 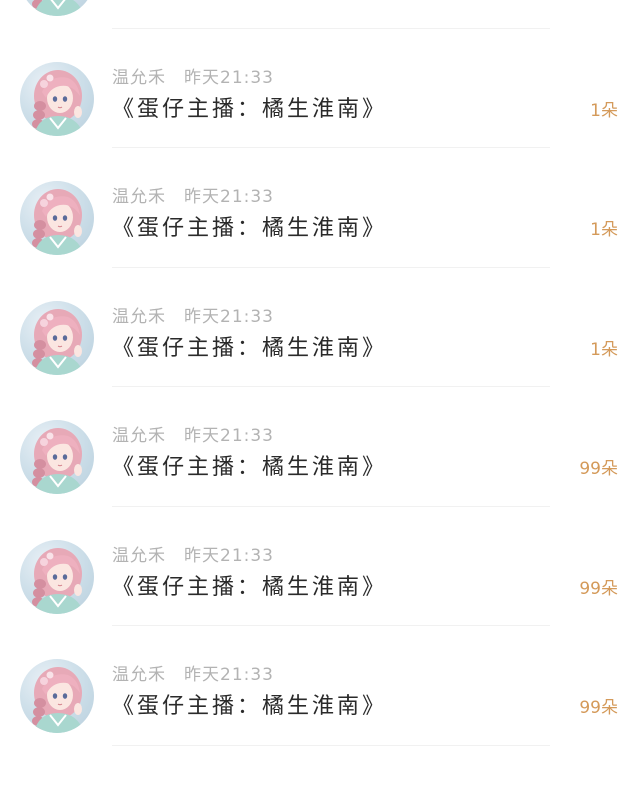 I want to click on gift-record-row: 温允禾昨天21:34 《蛋仔主播：橘生淮南》 1朵, so click(x=320, y=14).